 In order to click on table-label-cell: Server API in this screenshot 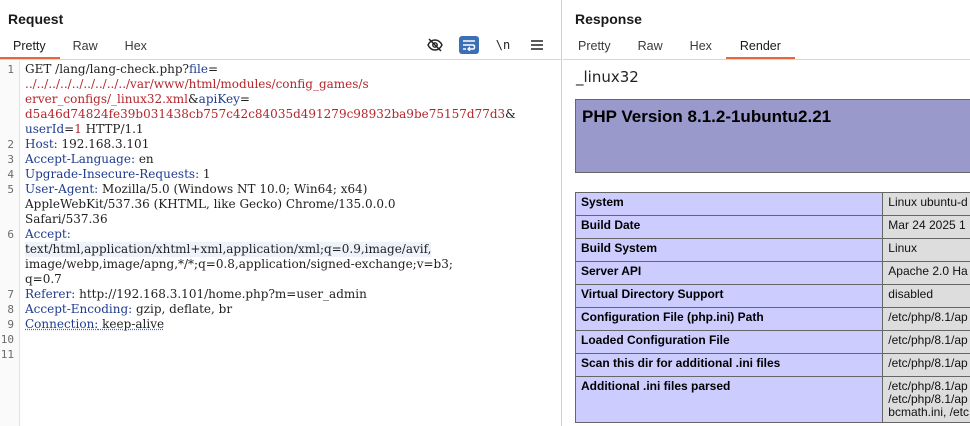, I will do `click(729, 273)`.